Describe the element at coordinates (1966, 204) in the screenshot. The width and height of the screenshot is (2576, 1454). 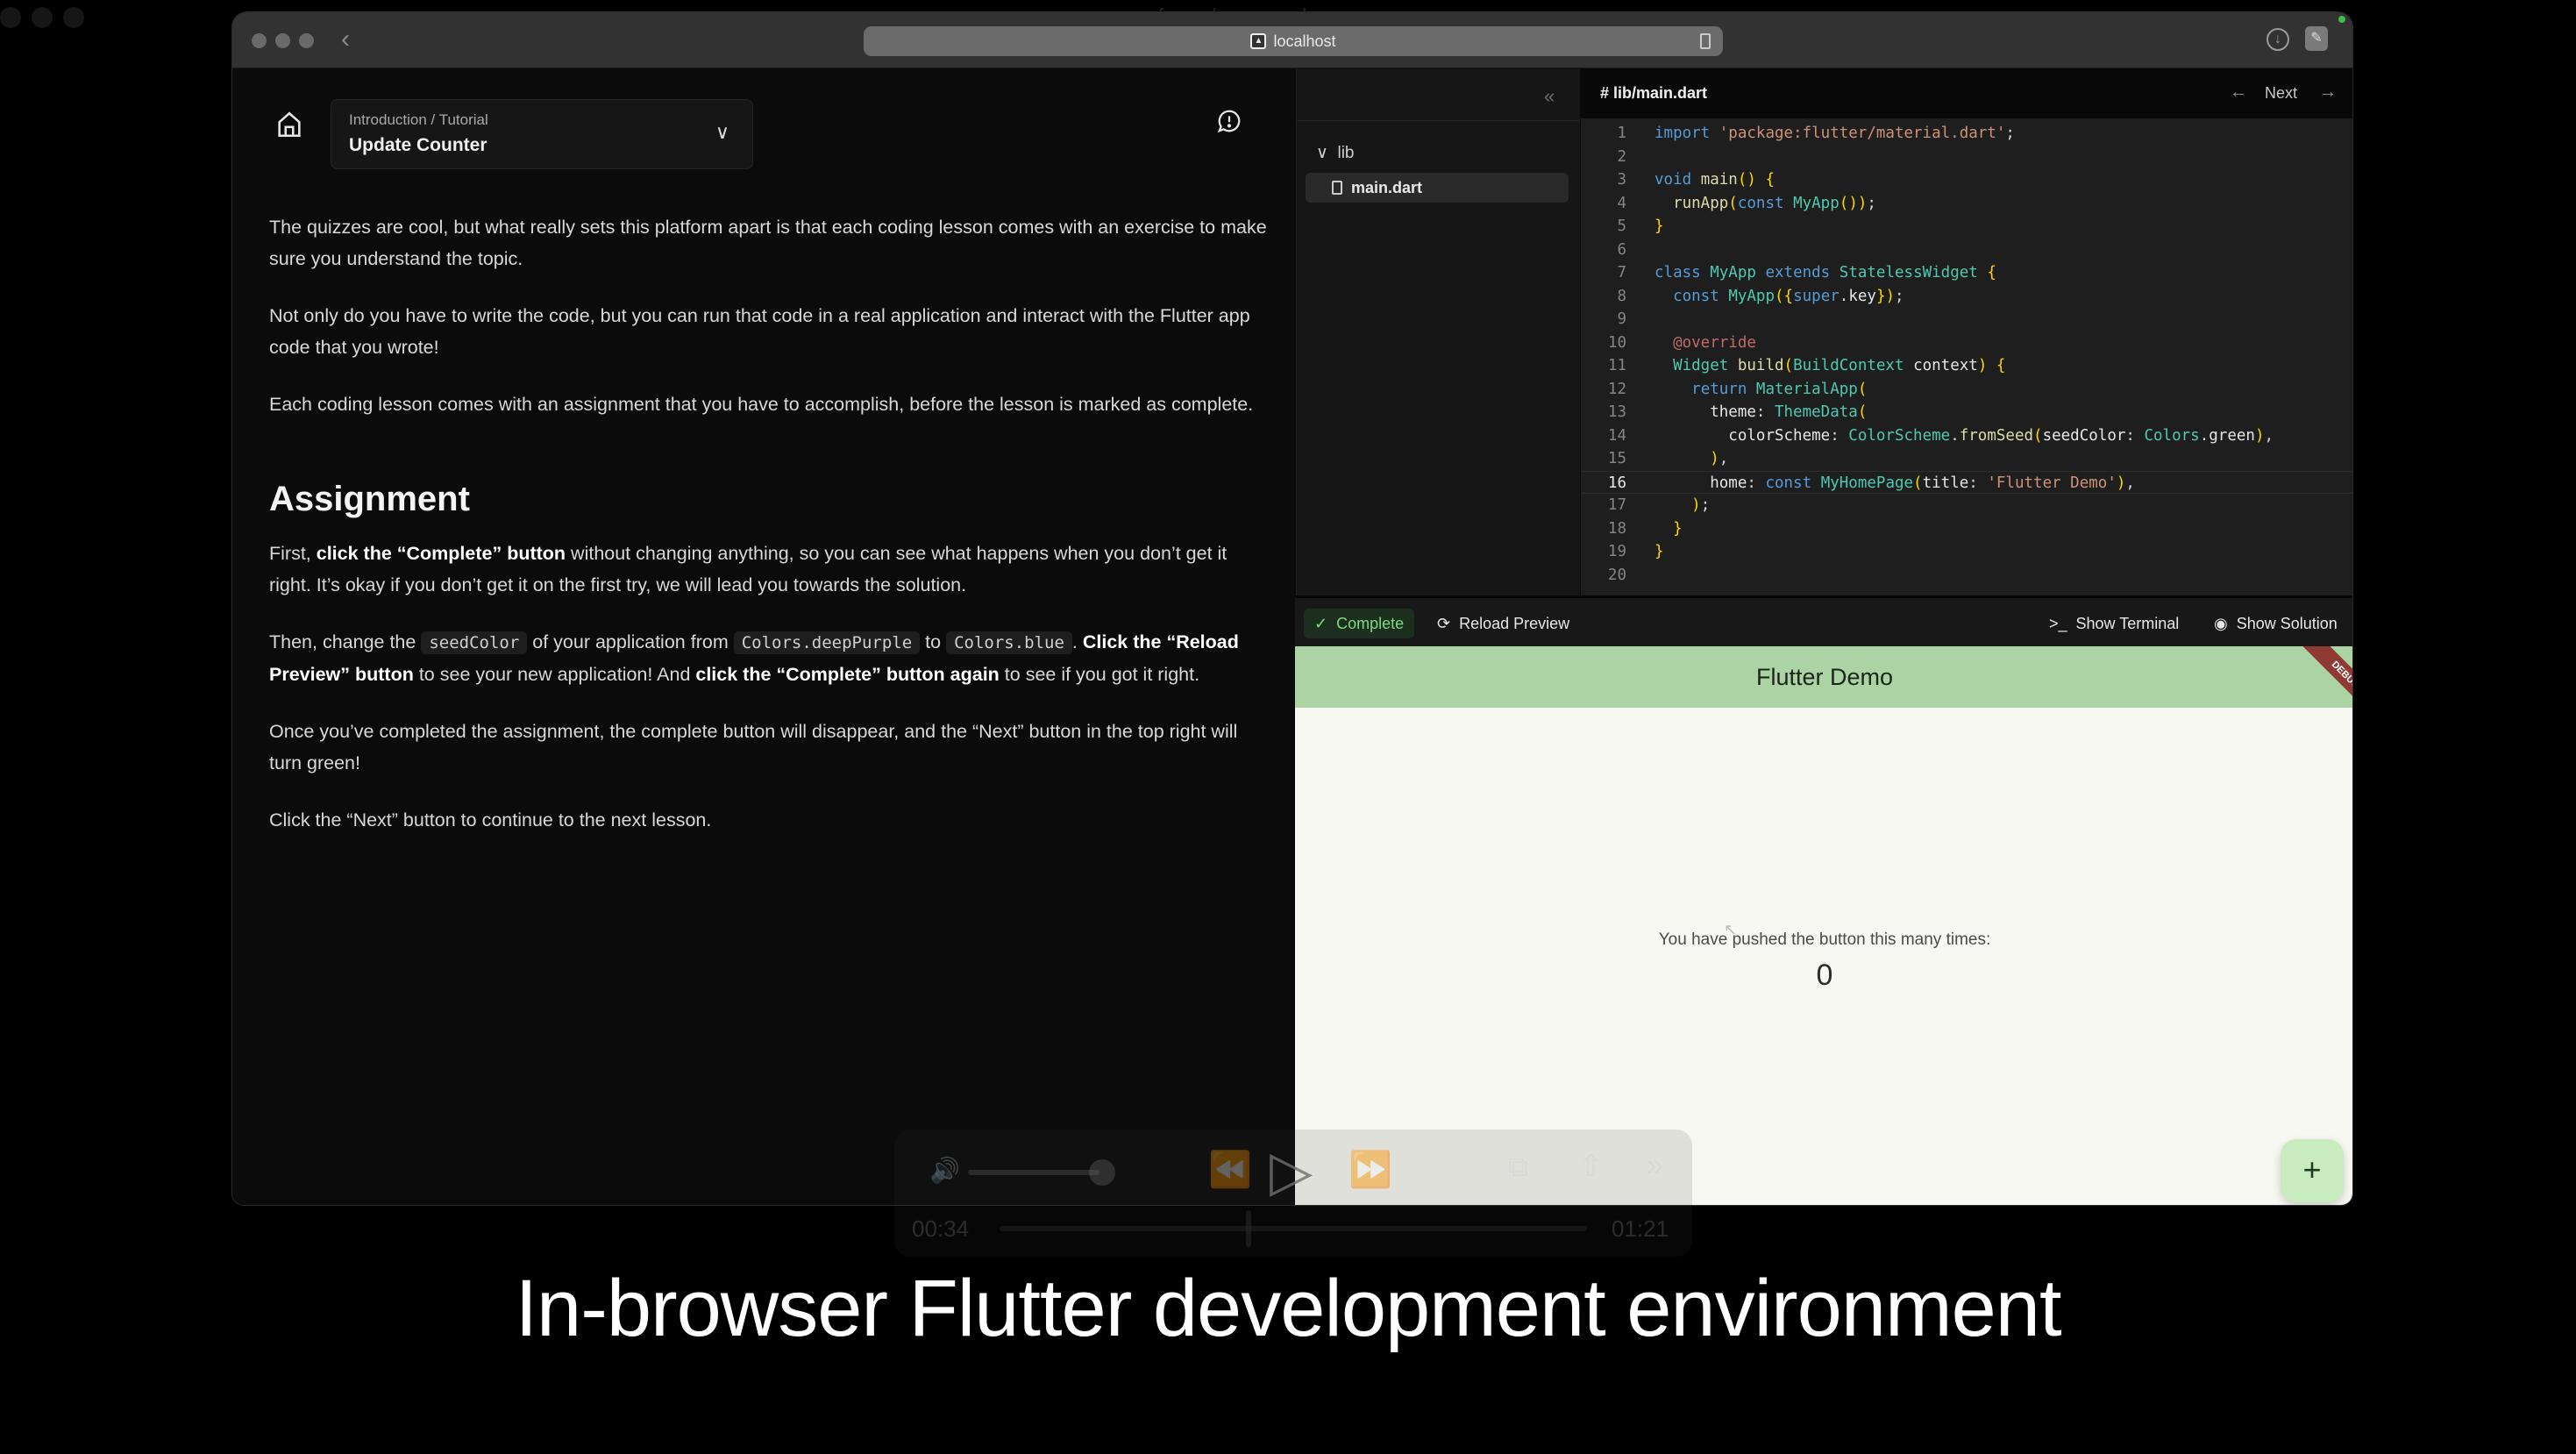
I see `code-line: 4 runApp(const MyApp());` at that location.